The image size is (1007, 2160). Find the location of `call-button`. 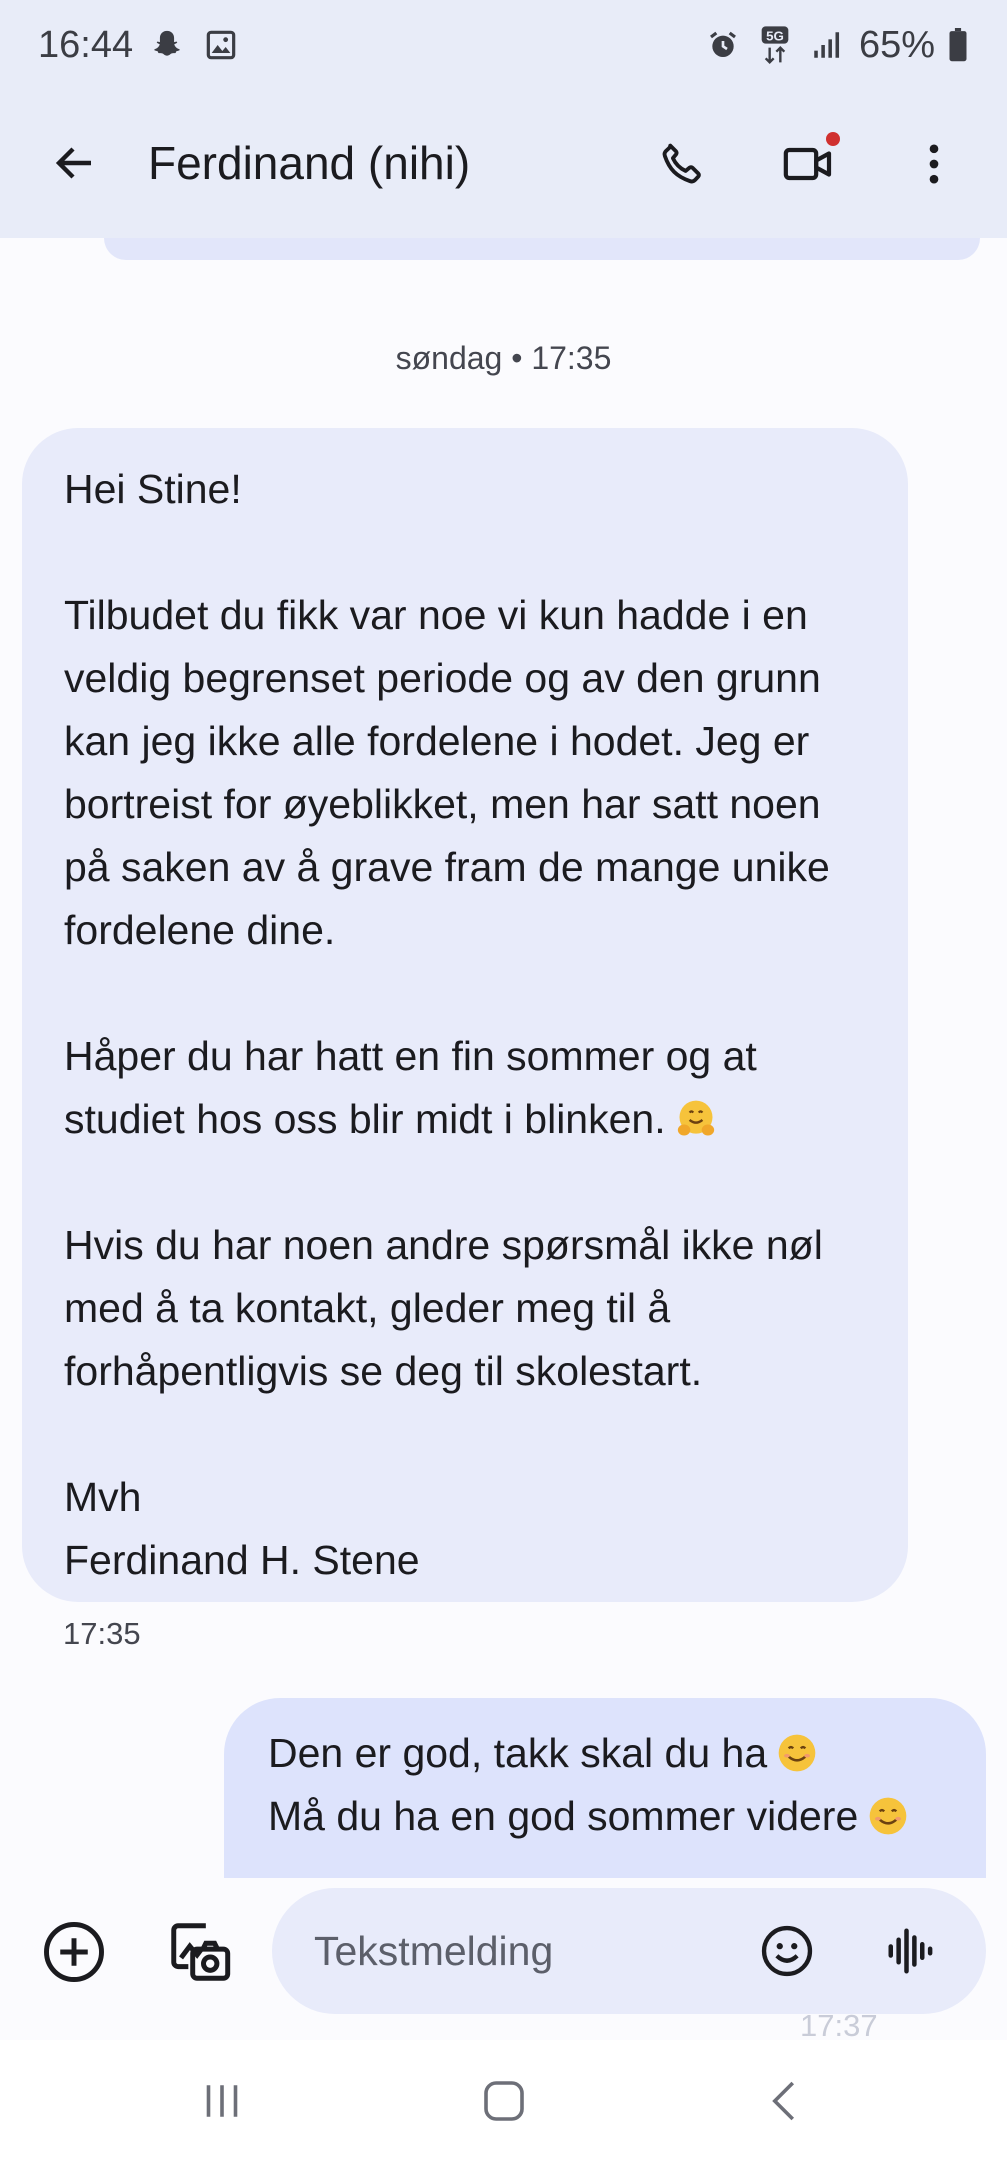

call-button is located at coordinates (682, 164).